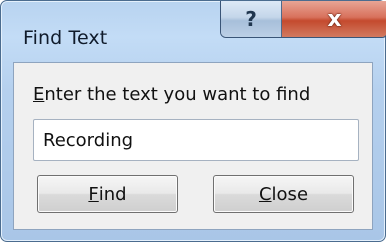 The width and height of the screenshot is (386, 244). I want to click on close-button: Close, so click(283, 194).